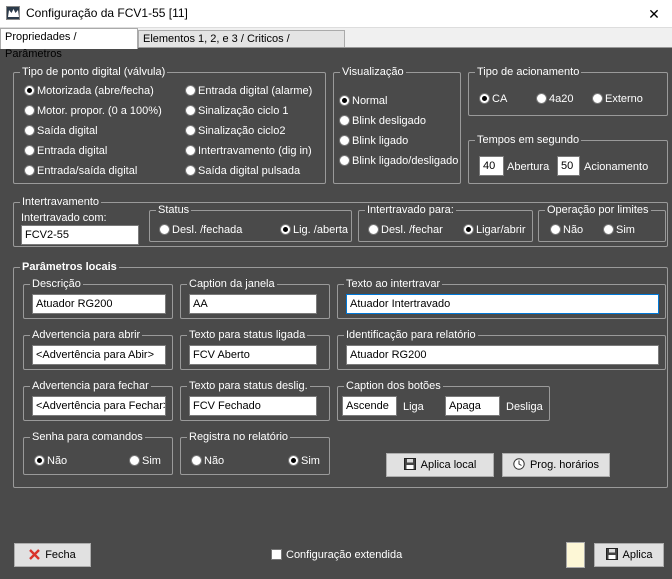 The height and width of the screenshot is (579, 672). I want to click on radio-senha-nao: Não, so click(50, 461).